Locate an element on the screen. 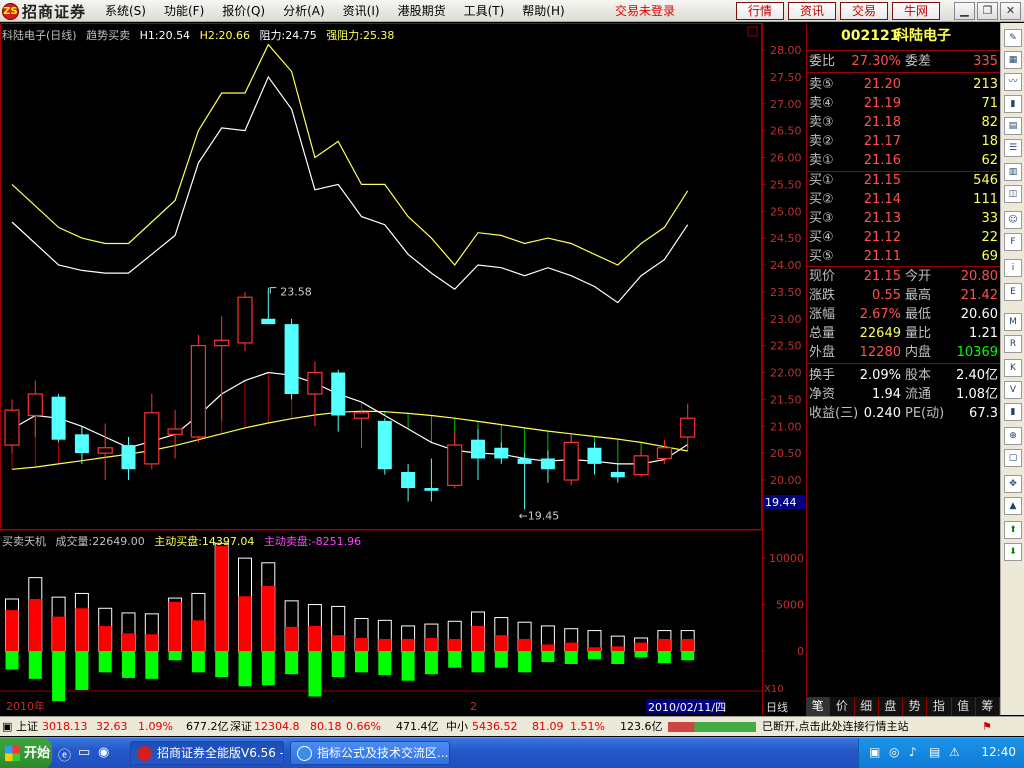  table-icon: ▤ is located at coordinates (1013, 126).